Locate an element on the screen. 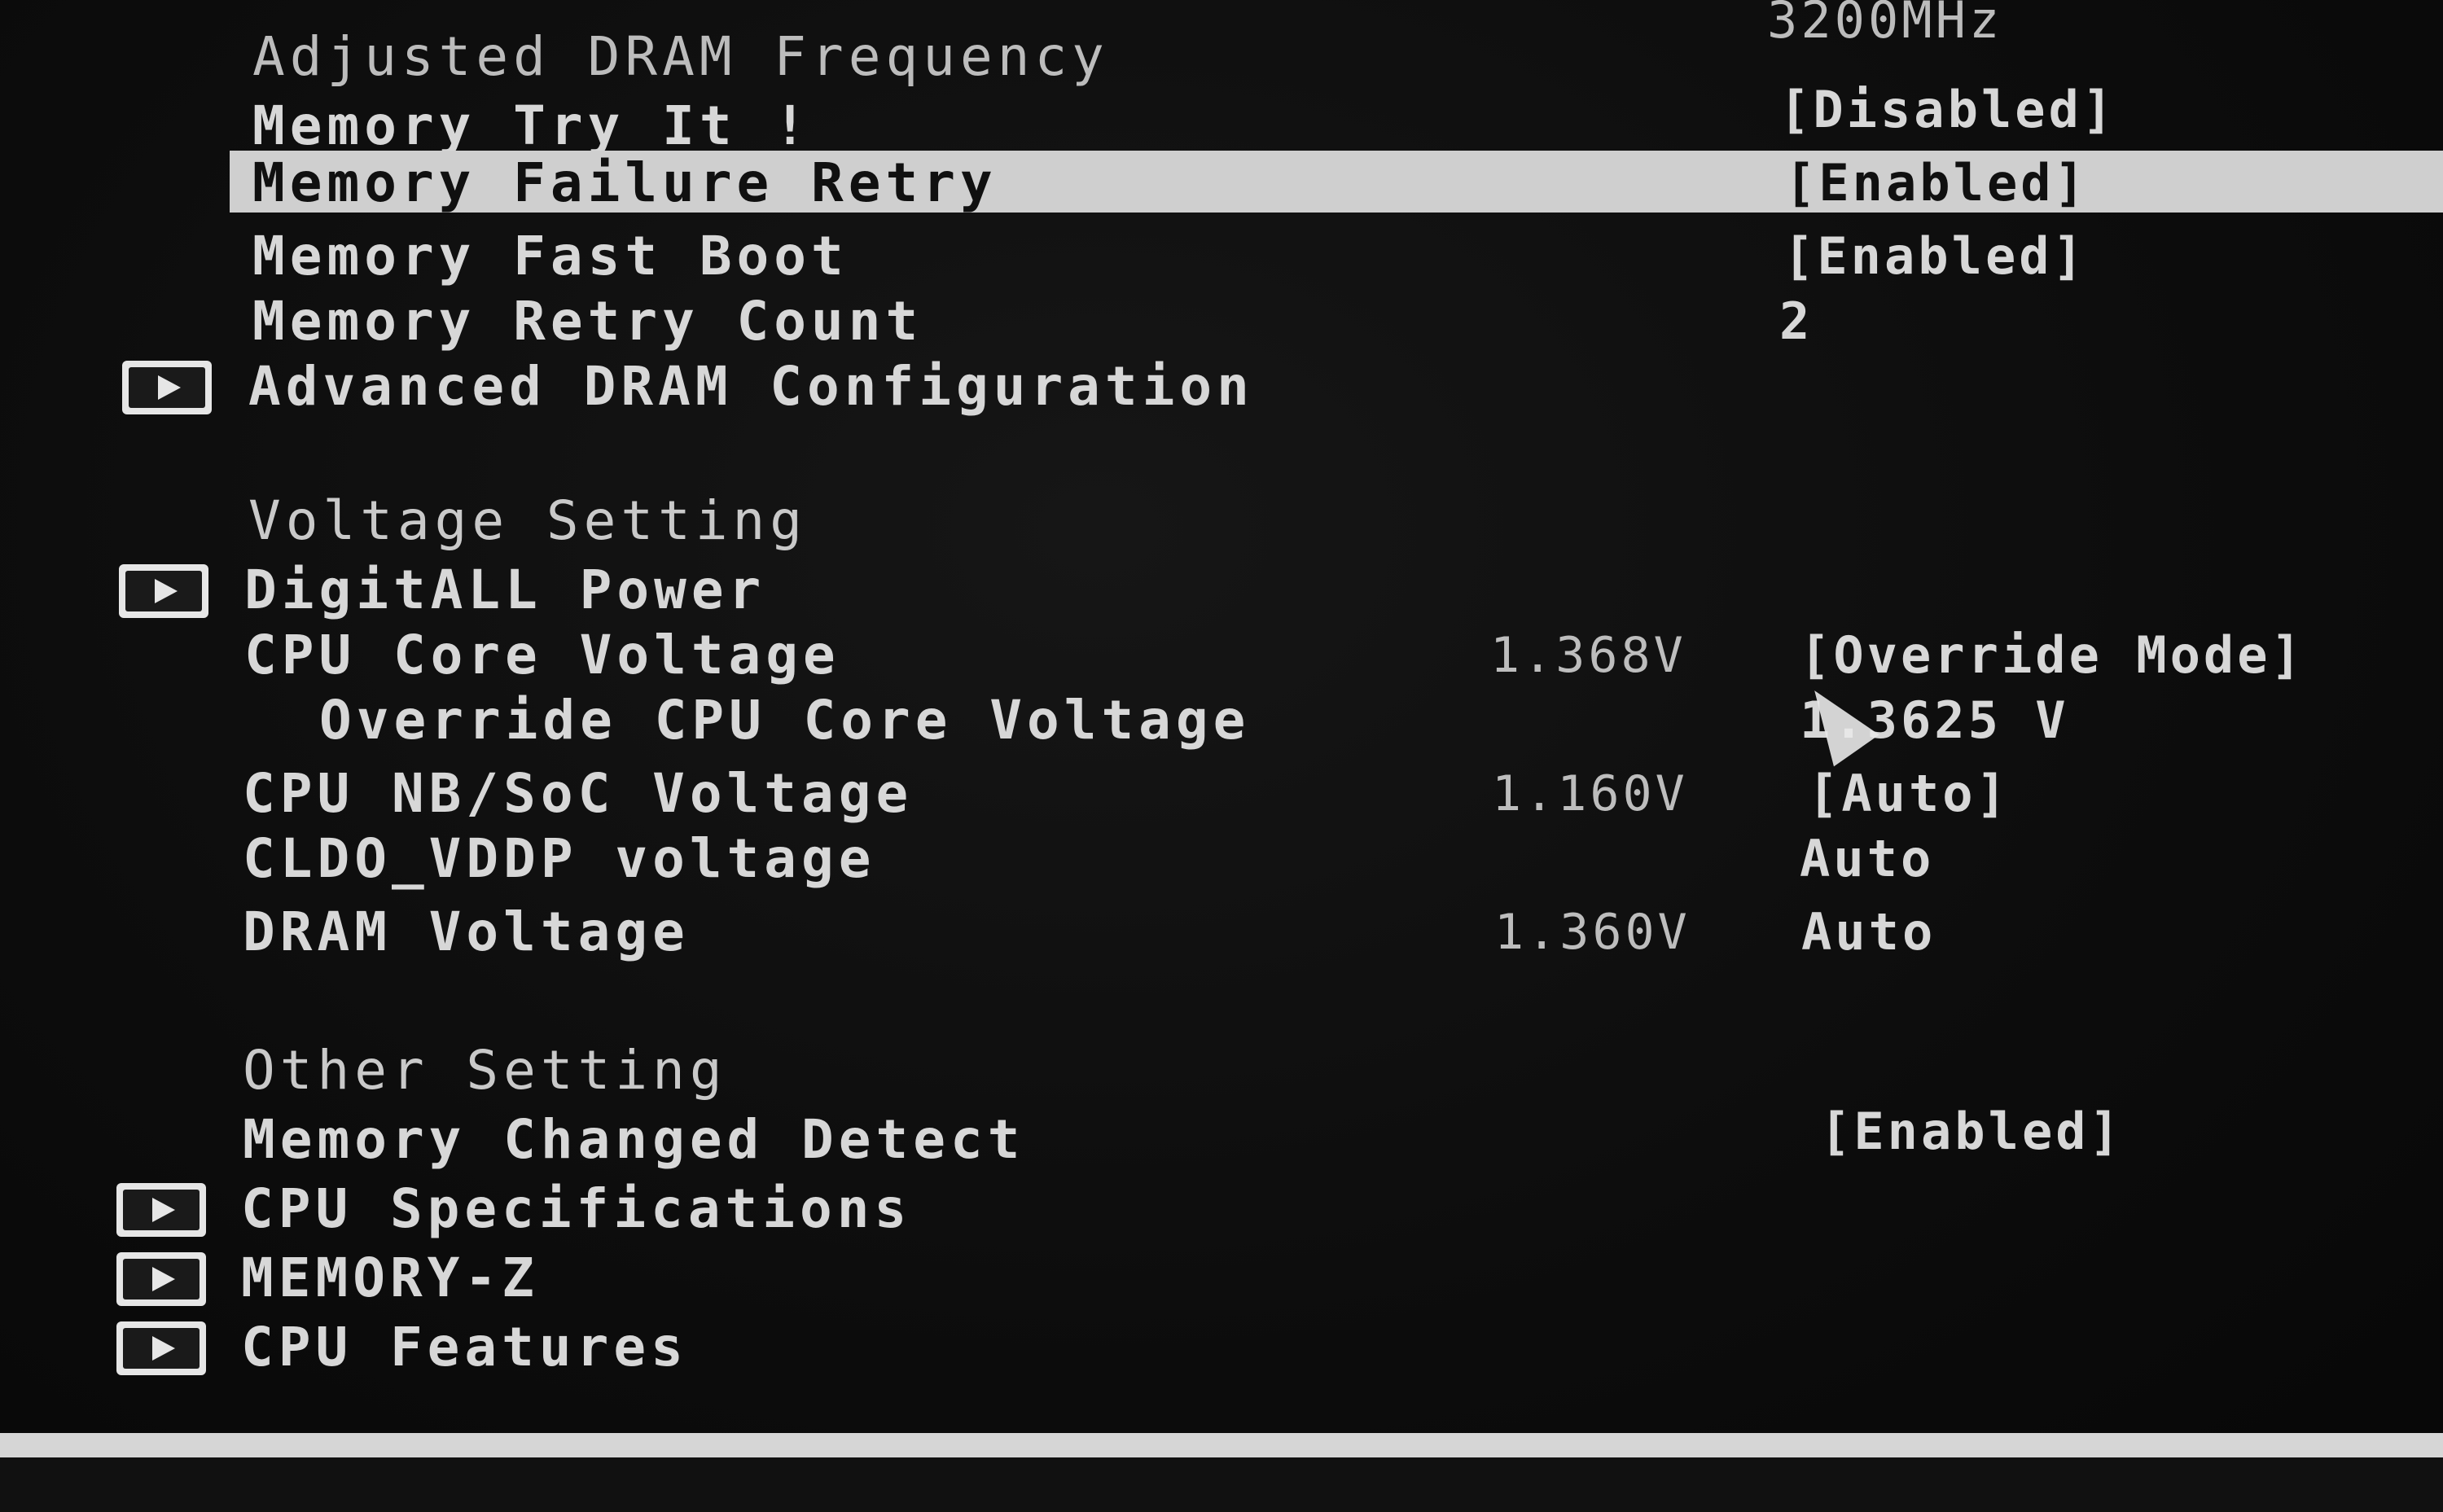  row-label: MEMORY-Z is located at coordinates (390, 1278).